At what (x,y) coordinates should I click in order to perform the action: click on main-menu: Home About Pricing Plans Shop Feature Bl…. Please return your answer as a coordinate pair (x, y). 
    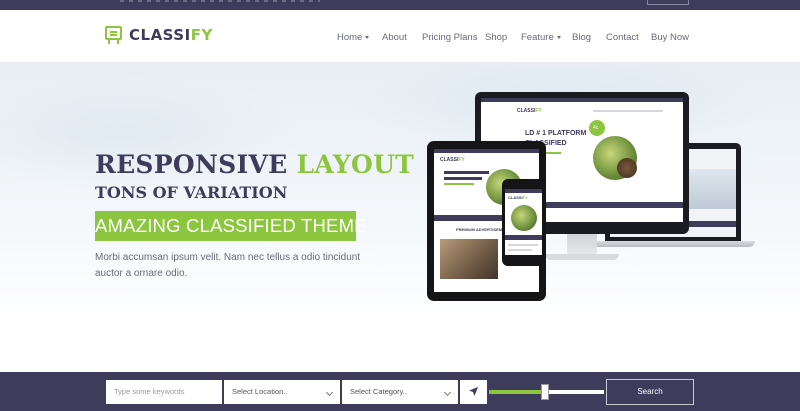
    Looking at the image, I should click on (400, 38).